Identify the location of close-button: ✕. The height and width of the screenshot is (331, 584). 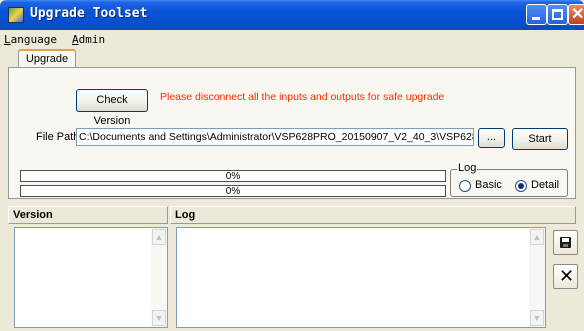
(576, 14).